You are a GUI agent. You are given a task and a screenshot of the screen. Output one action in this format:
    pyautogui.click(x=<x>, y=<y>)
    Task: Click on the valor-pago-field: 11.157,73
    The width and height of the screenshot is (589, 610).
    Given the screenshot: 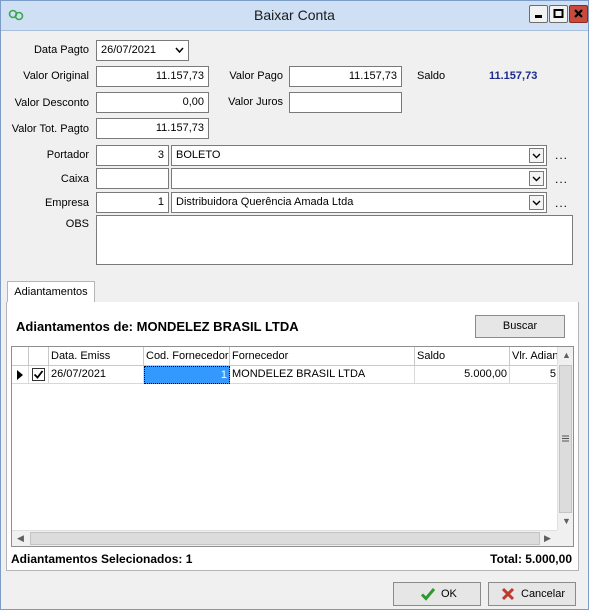 What is the action you would take?
    pyautogui.click(x=345, y=76)
    